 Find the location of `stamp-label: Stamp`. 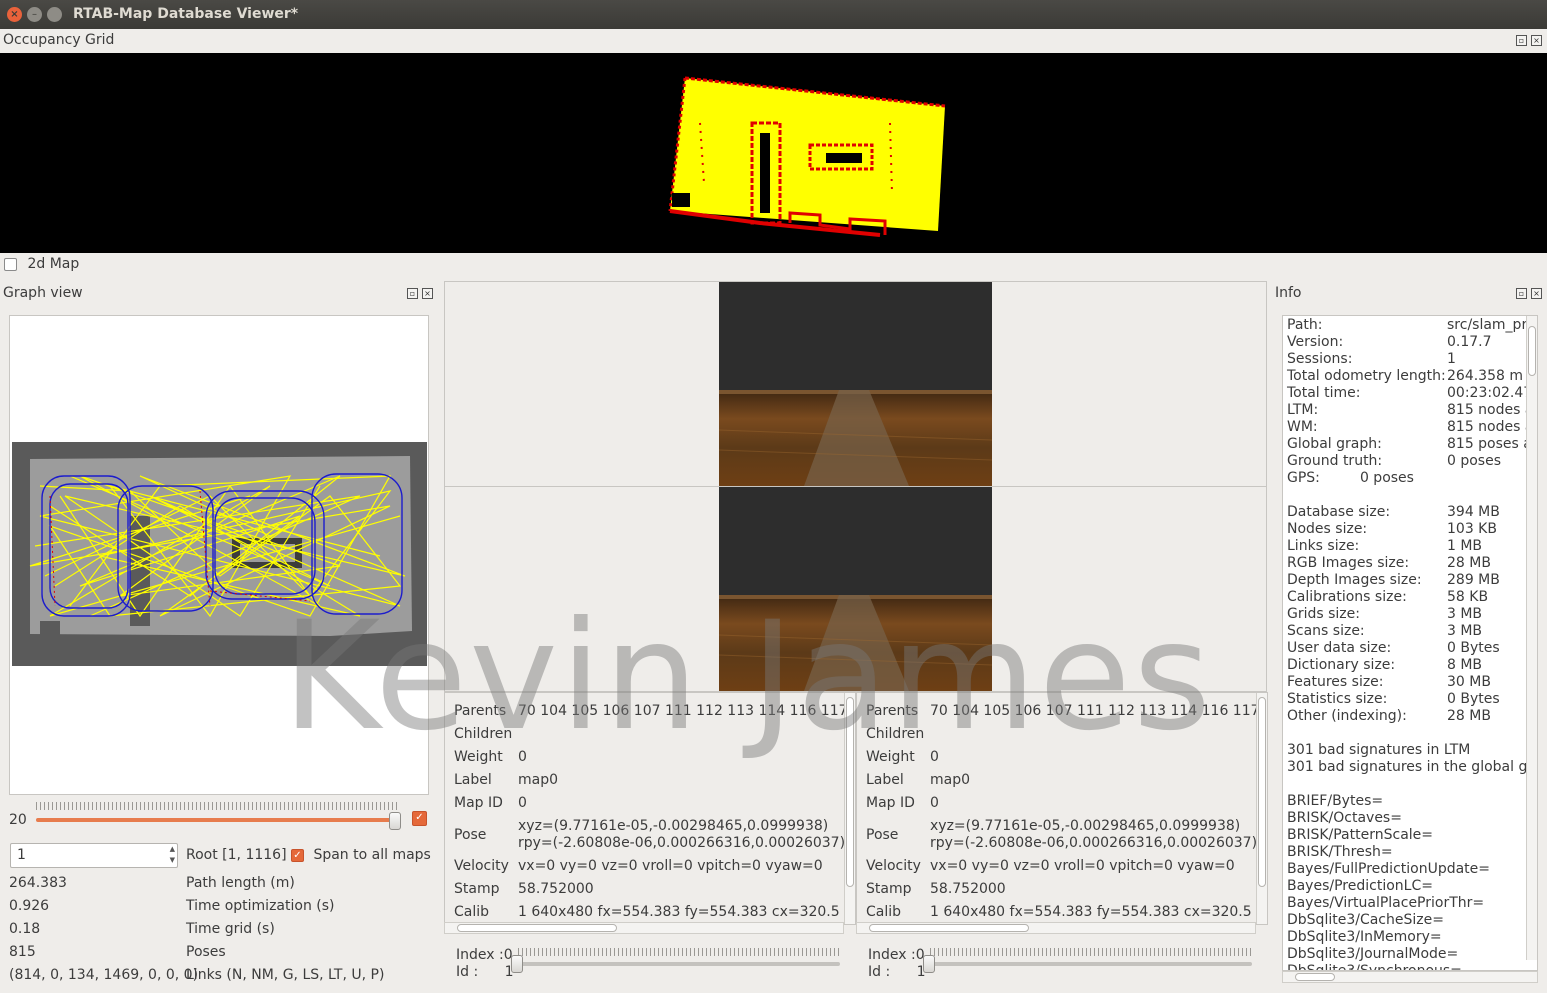

stamp-label: Stamp is located at coordinates (477, 889).